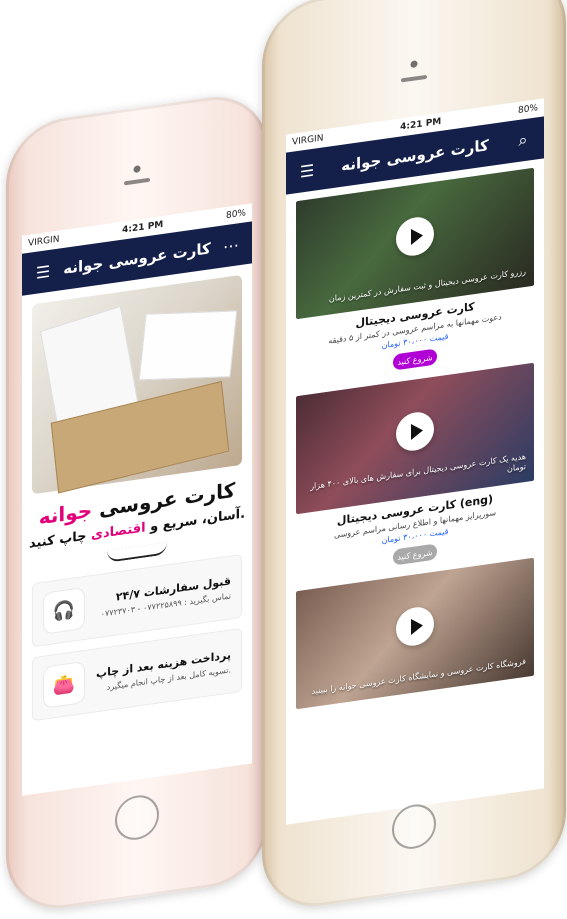 The width and height of the screenshot is (567, 919). I want to click on decorative-ornament, so click(137, 552).